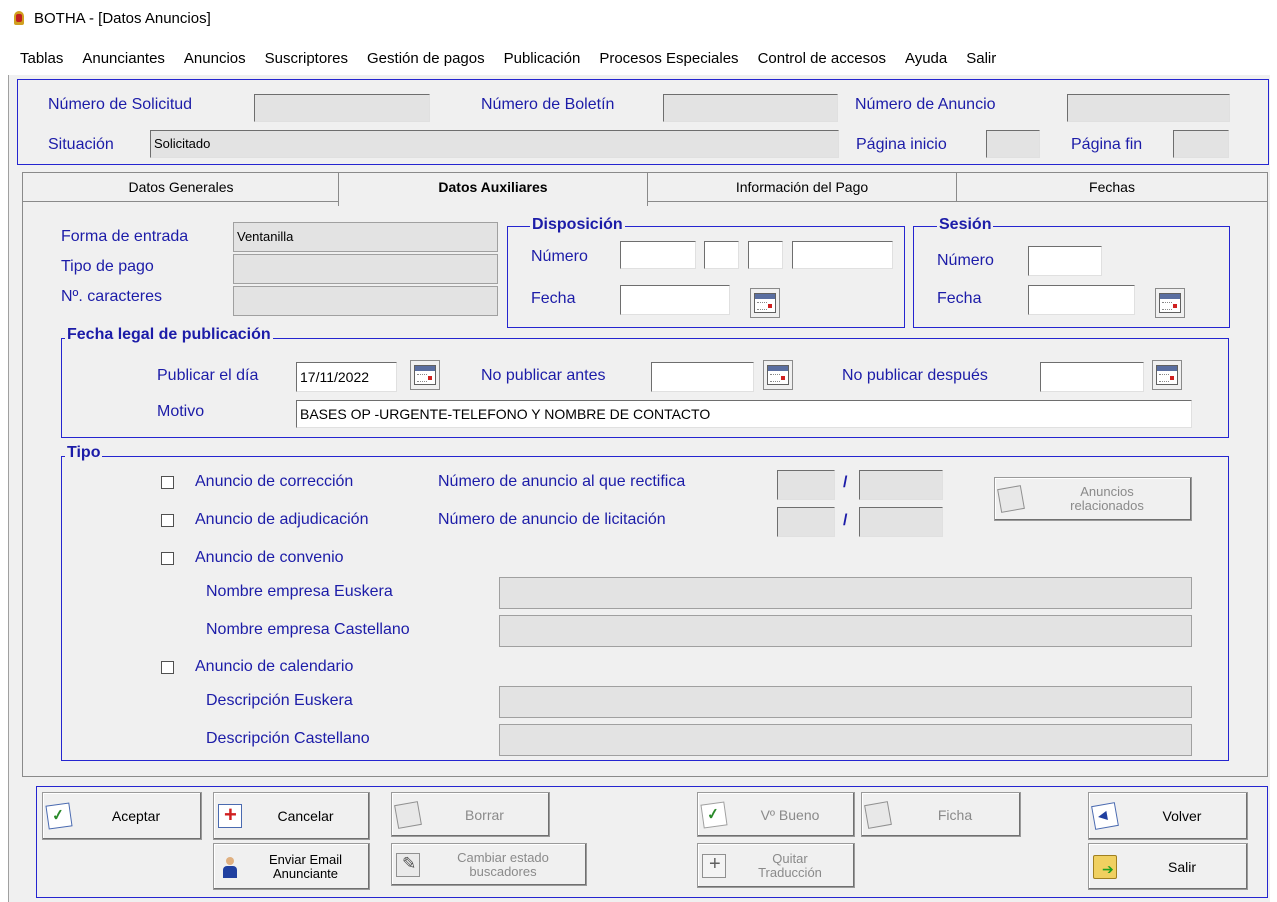  Describe the element at coordinates (925, 104) in the screenshot. I see `anuncio-label: Número de Anuncio` at that location.